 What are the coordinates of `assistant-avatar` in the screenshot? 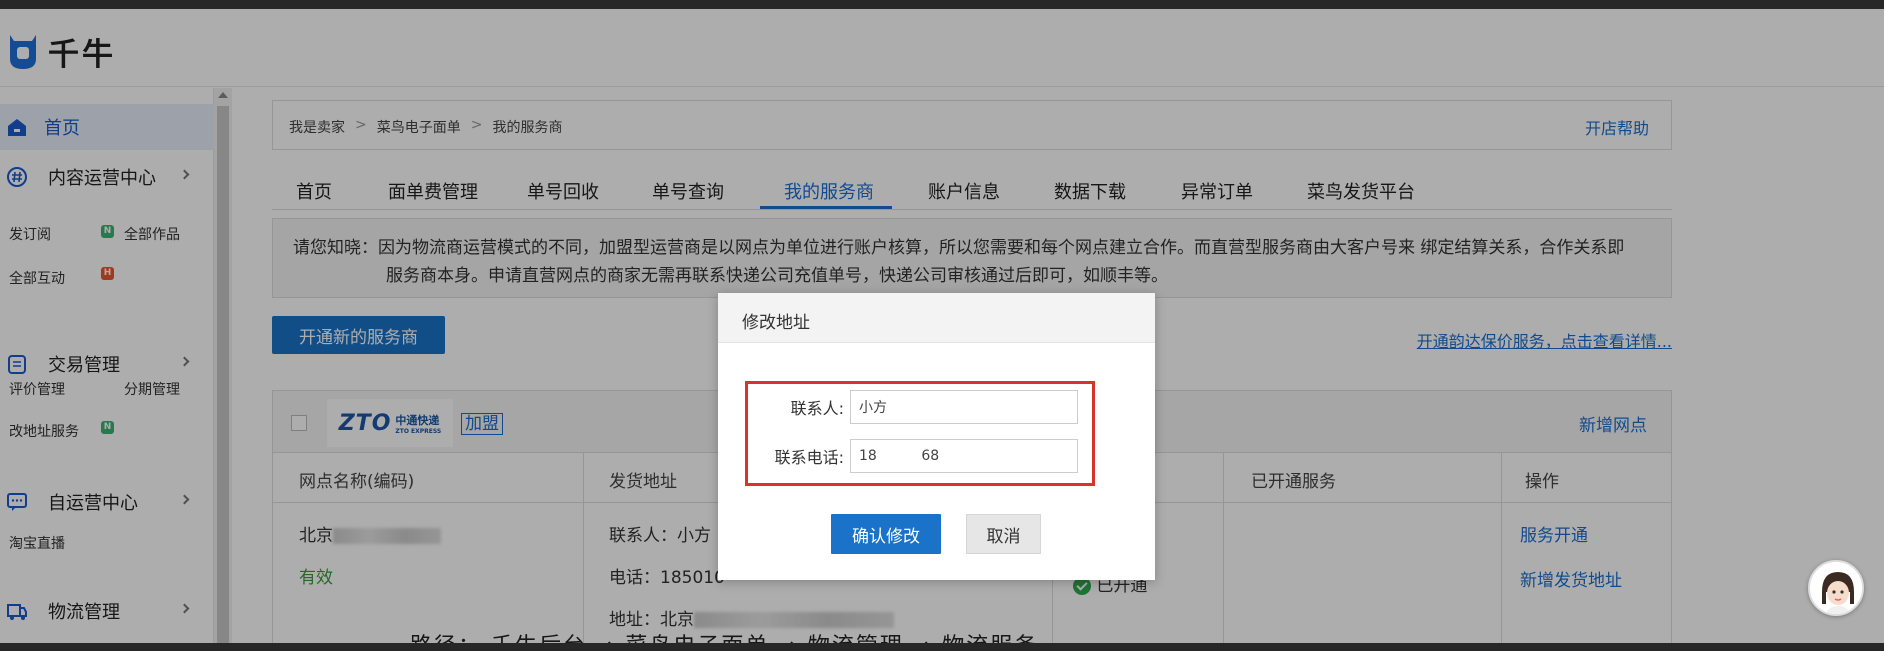 It's located at (1836, 588).